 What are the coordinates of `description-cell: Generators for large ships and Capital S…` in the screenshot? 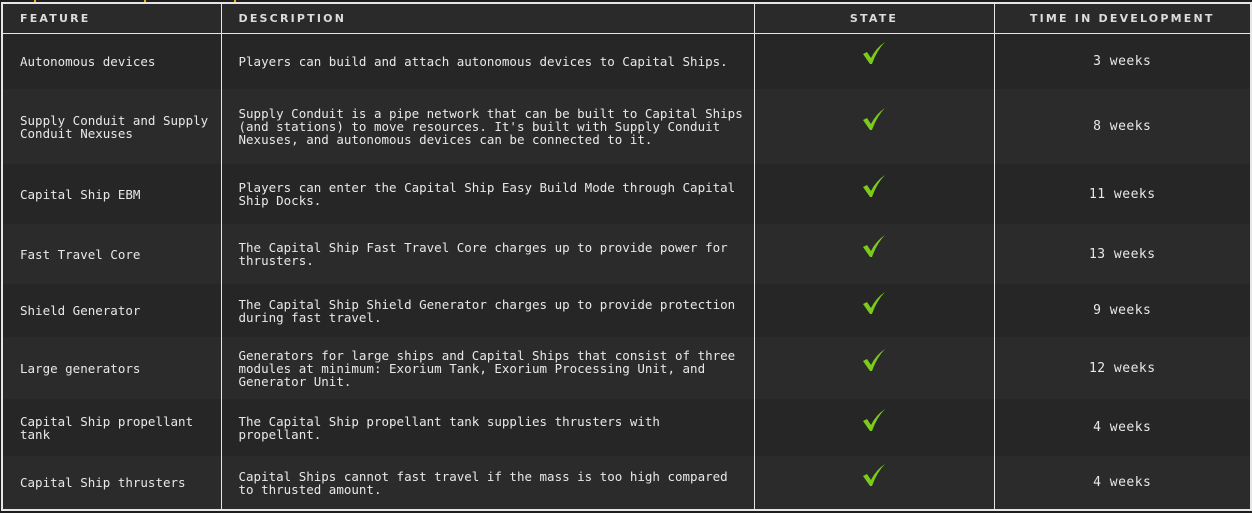 It's located at (487, 368).